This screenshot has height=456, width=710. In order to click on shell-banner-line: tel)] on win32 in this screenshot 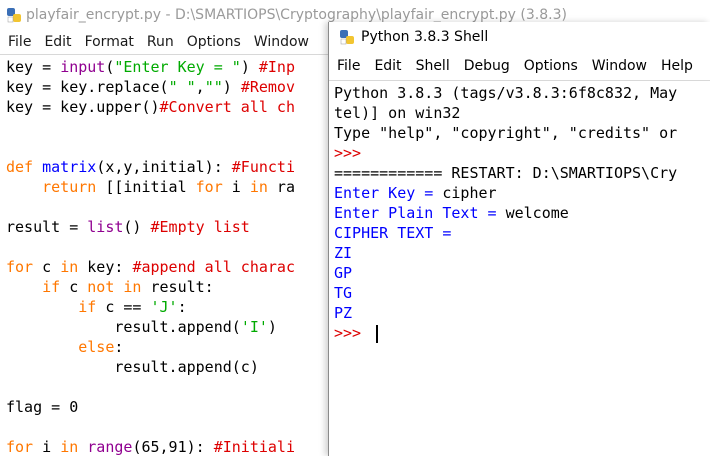, I will do `click(397, 113)`.